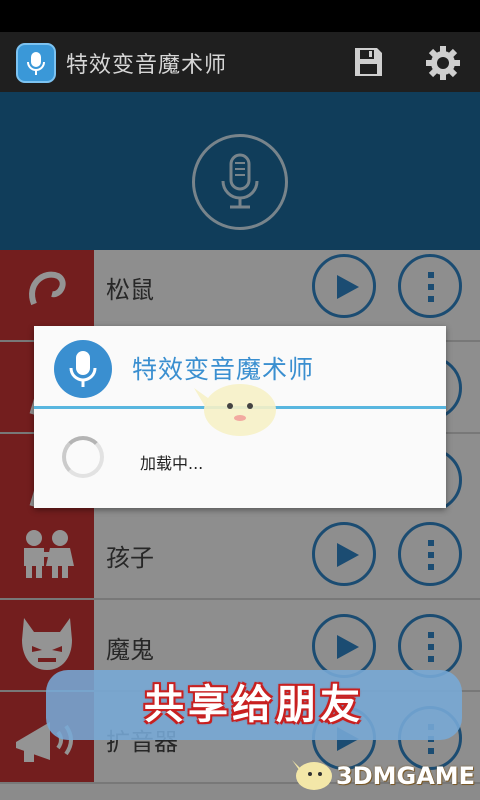  I want to click on share-banner: 共享给朋友, so click(254, 705).